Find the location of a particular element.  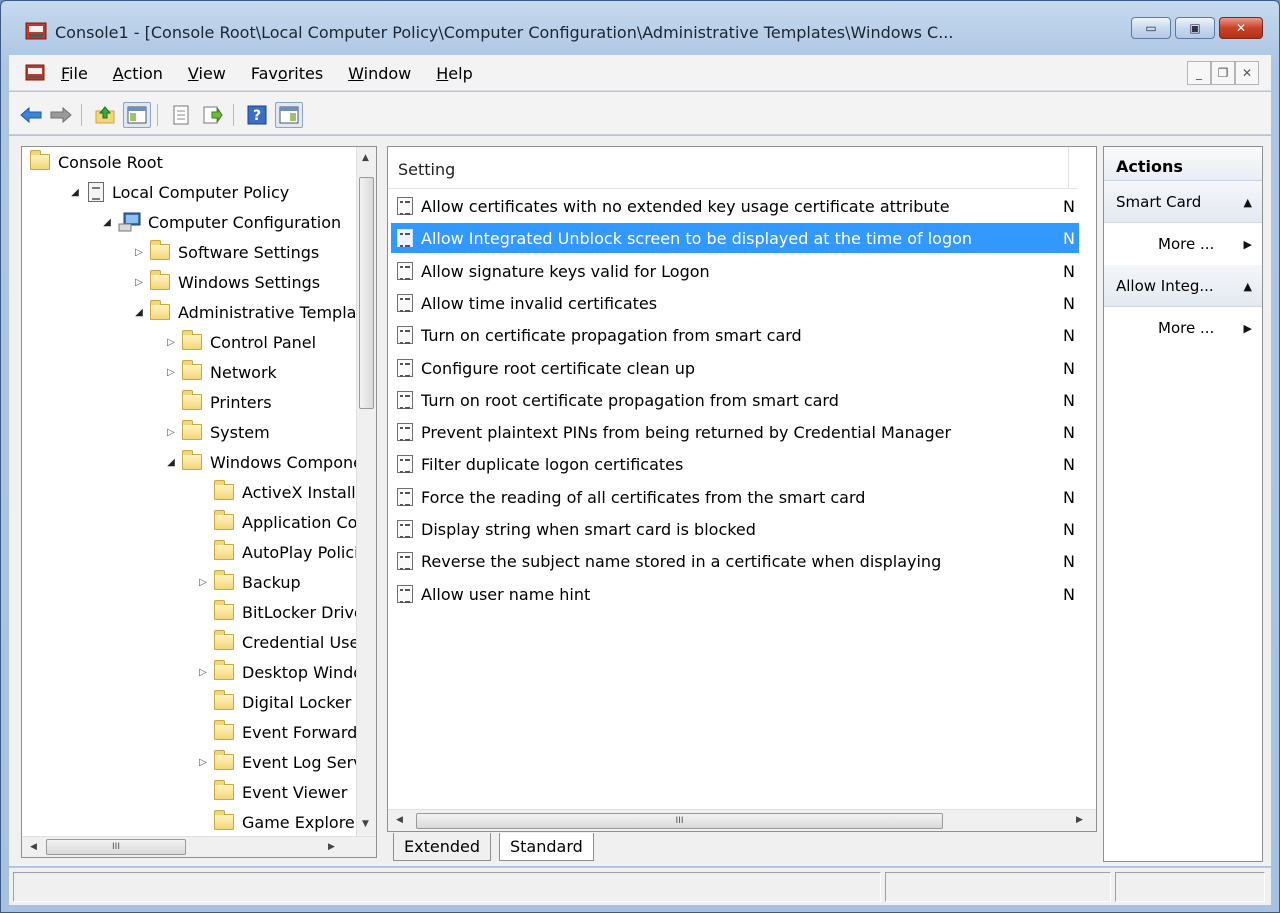

list-vertical-scrollbar is located at coordinates (1087, 479).